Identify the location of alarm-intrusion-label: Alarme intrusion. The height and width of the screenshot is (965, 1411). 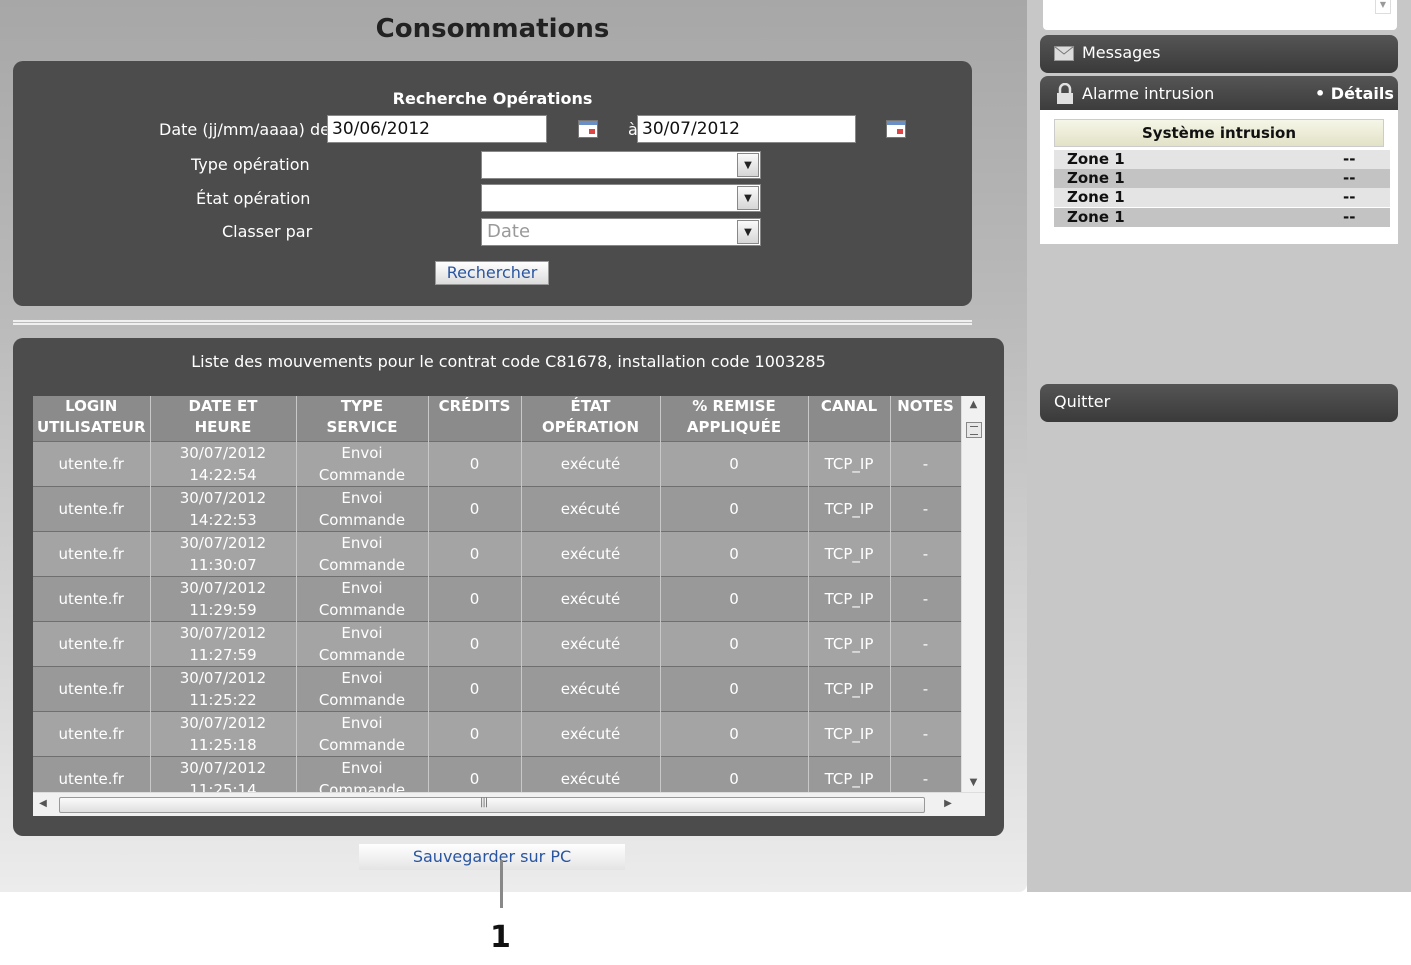
(1148, 93).